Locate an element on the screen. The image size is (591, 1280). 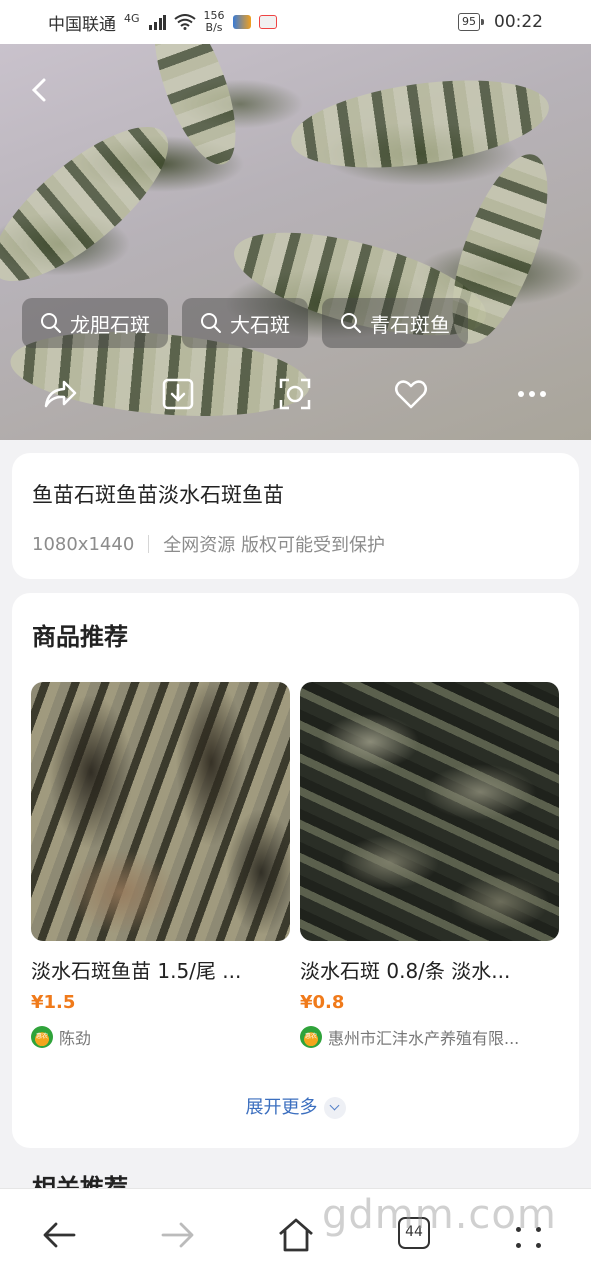
shop-name: 陈劲 is located at coordinates (75, 1038).